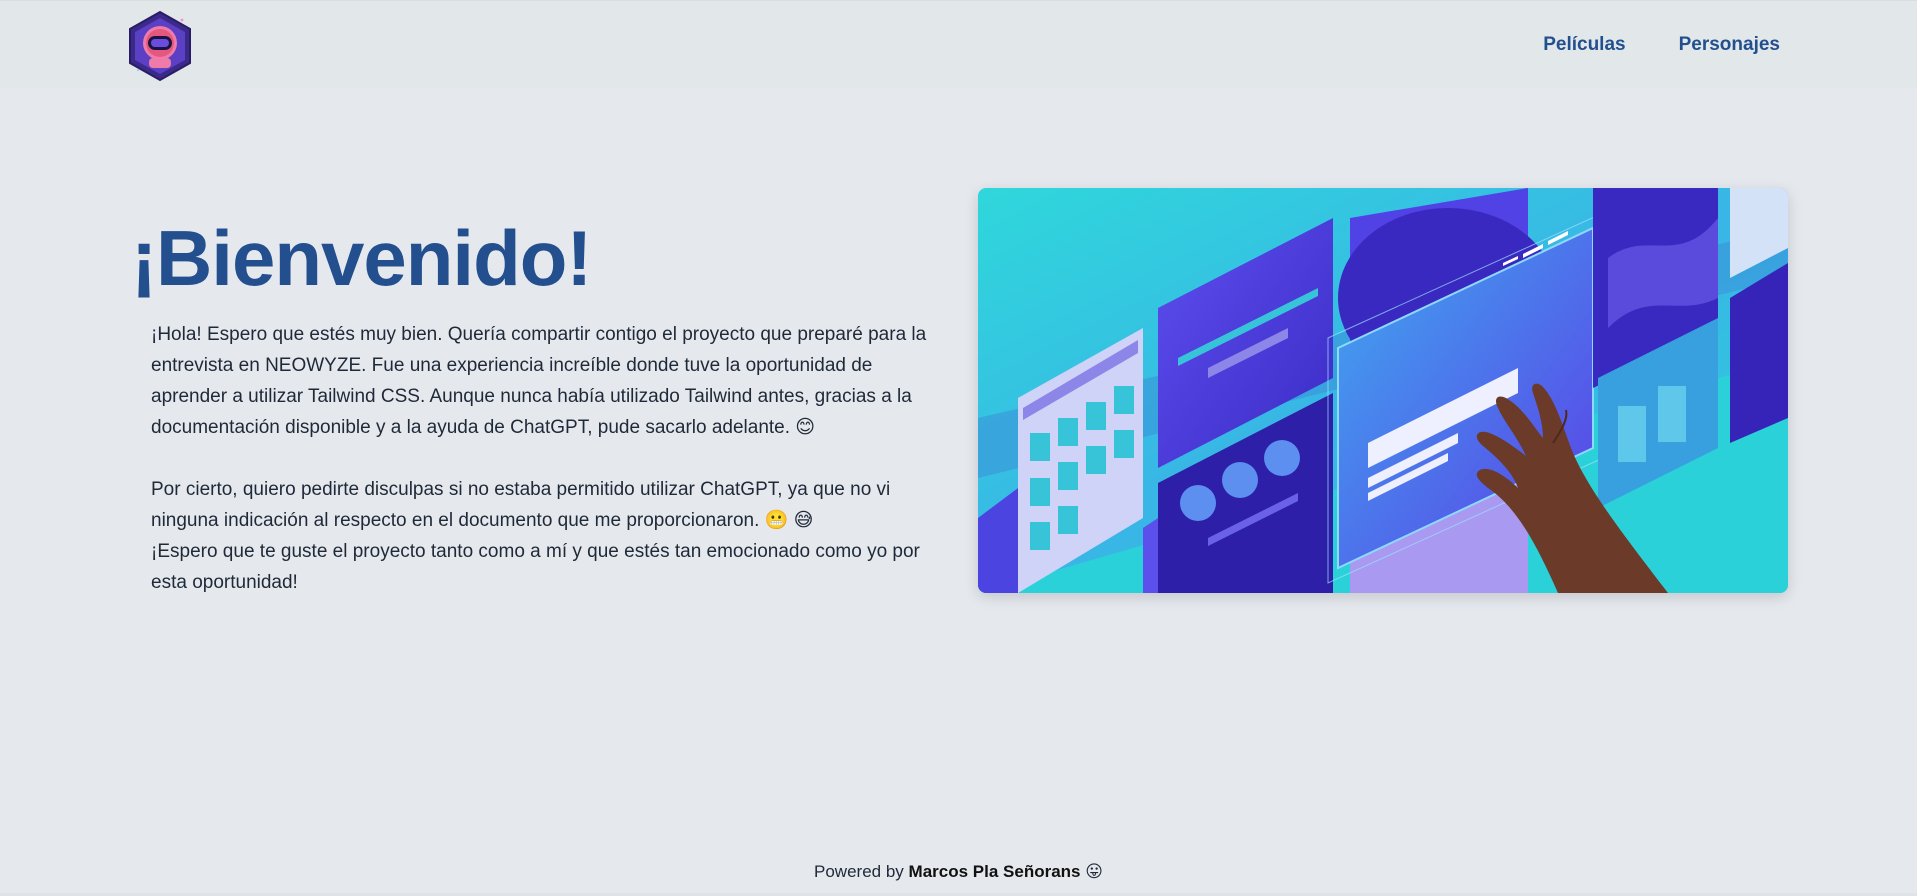 This screenshot has height=896, width=1917. Describe the element at coordinates (1661, 45) in the screenshot. I see `nav-links: Películas Personajes` at that location.